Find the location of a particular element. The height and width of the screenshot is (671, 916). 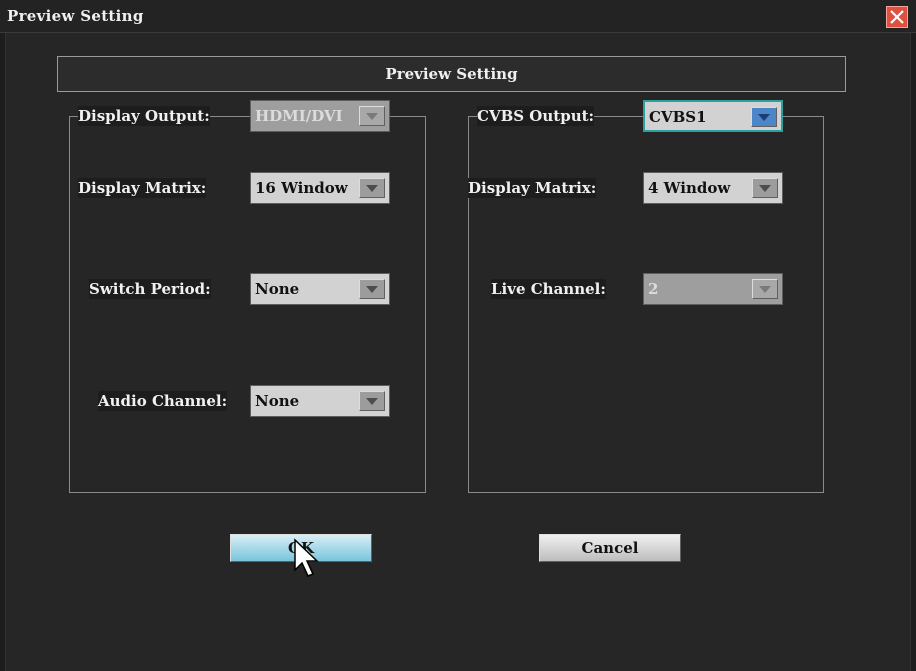

window-title: Preview Setting is located at coordinates (75, 16).